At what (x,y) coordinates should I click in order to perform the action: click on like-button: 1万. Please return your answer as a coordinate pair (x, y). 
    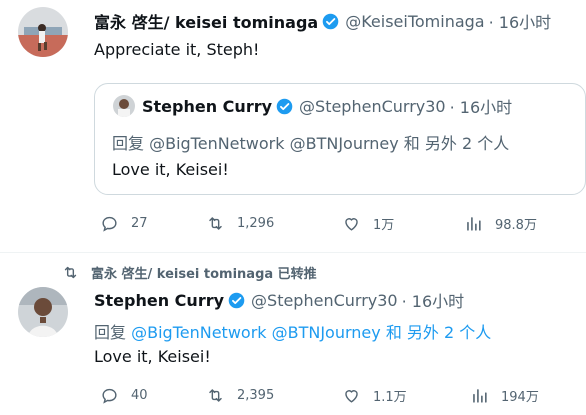
    Looking at the image, I should click on (368, 223).